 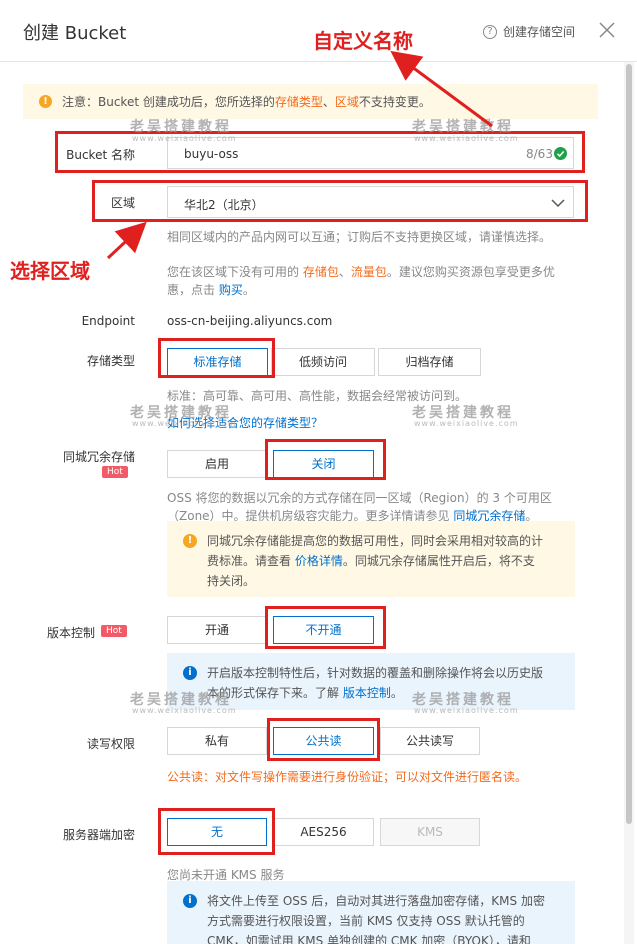 What do you see at coordinates (168, 102) in the screenshot?
I see `notice-prefix: 注意：Bucket 创建成功后，您所选择的` at bounding box center [168, 102].